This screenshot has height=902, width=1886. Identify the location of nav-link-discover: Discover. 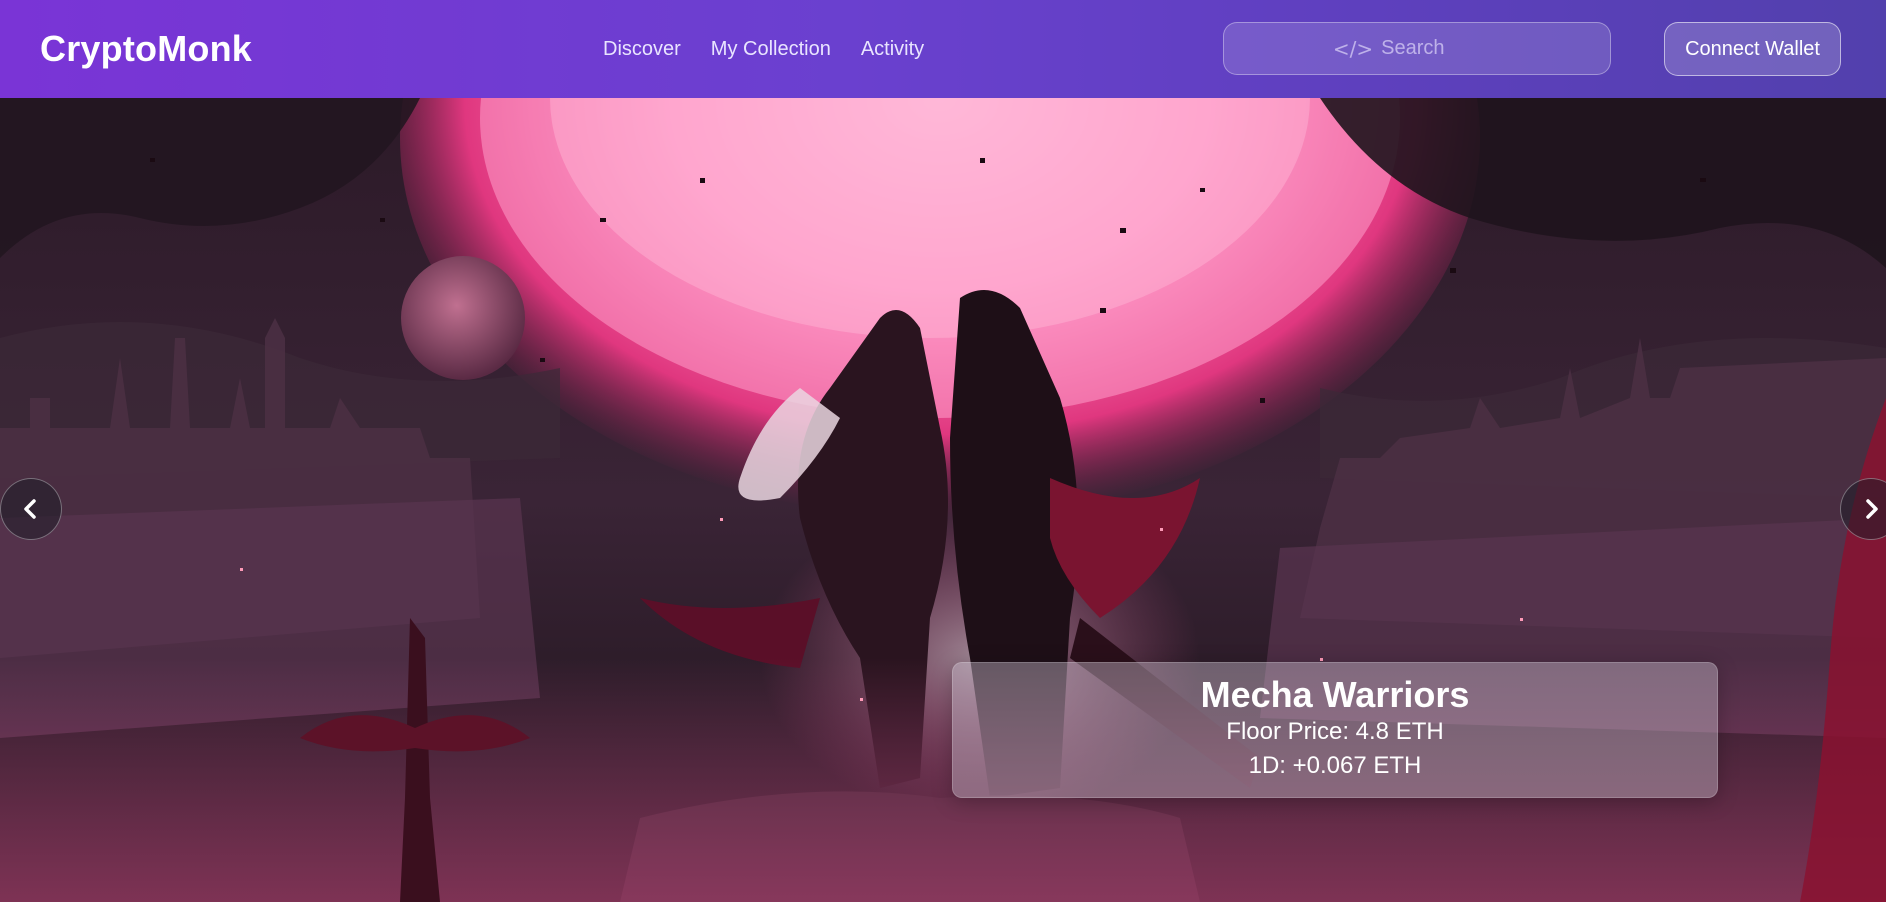
(642, 49).